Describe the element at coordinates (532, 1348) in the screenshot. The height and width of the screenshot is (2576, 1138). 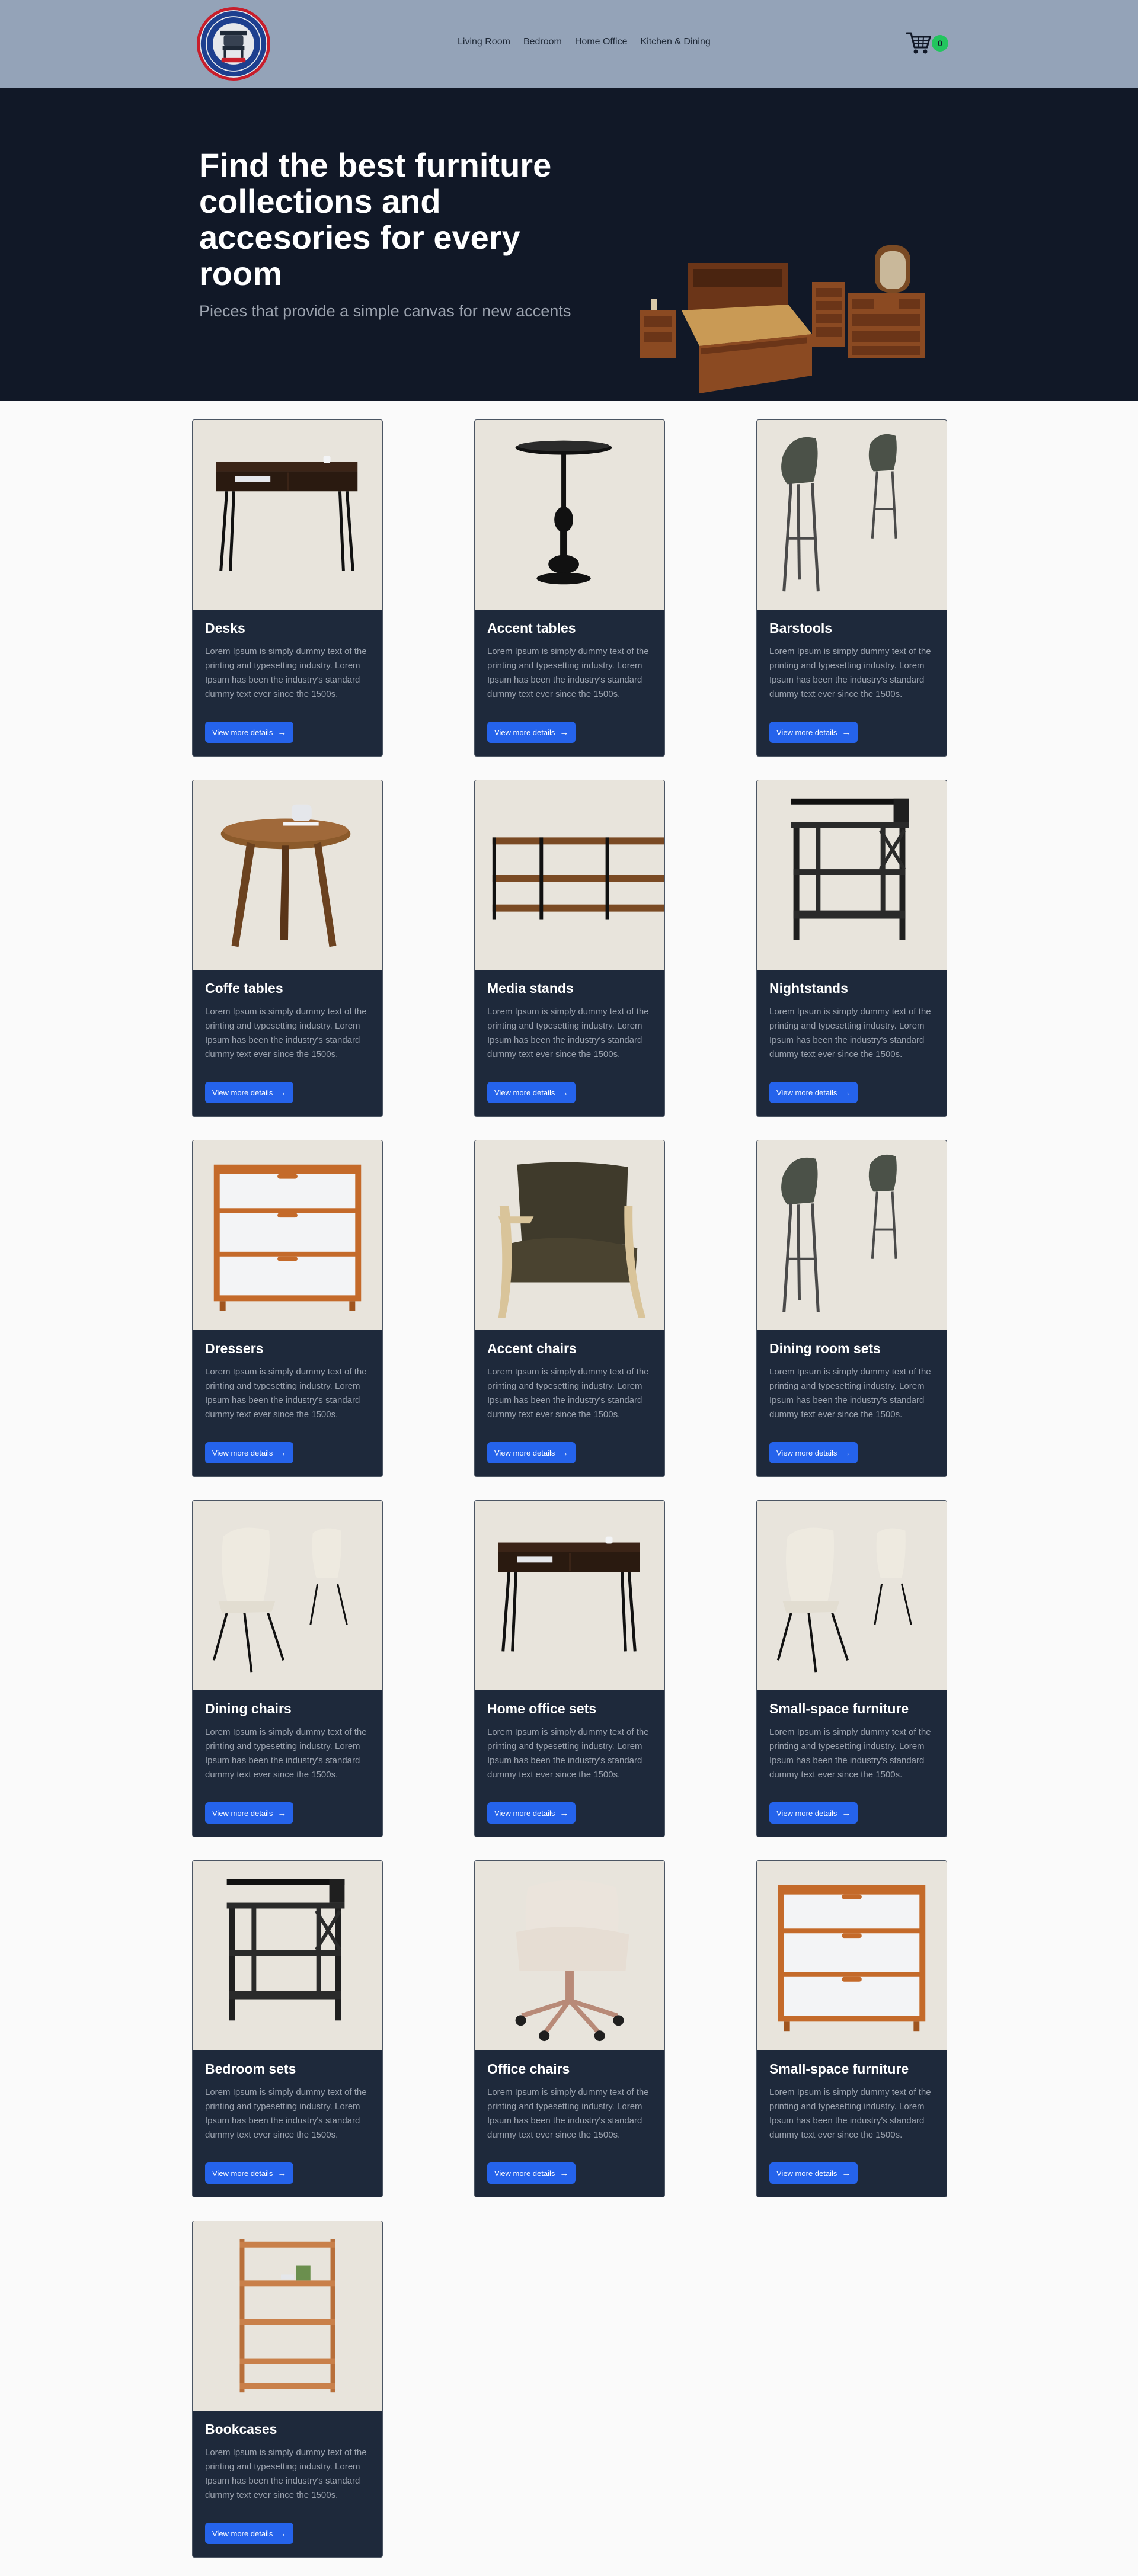
I see `product-title: Accent chairs` at that location.